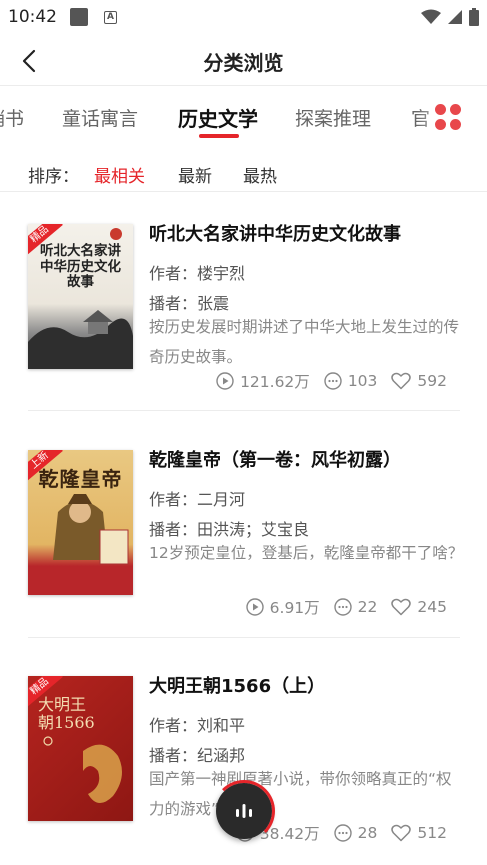 This screenshot has width=487, height=865. Describe the element at coordinates (79, 17) in the screenshot. I see `notification-icon` at that location.